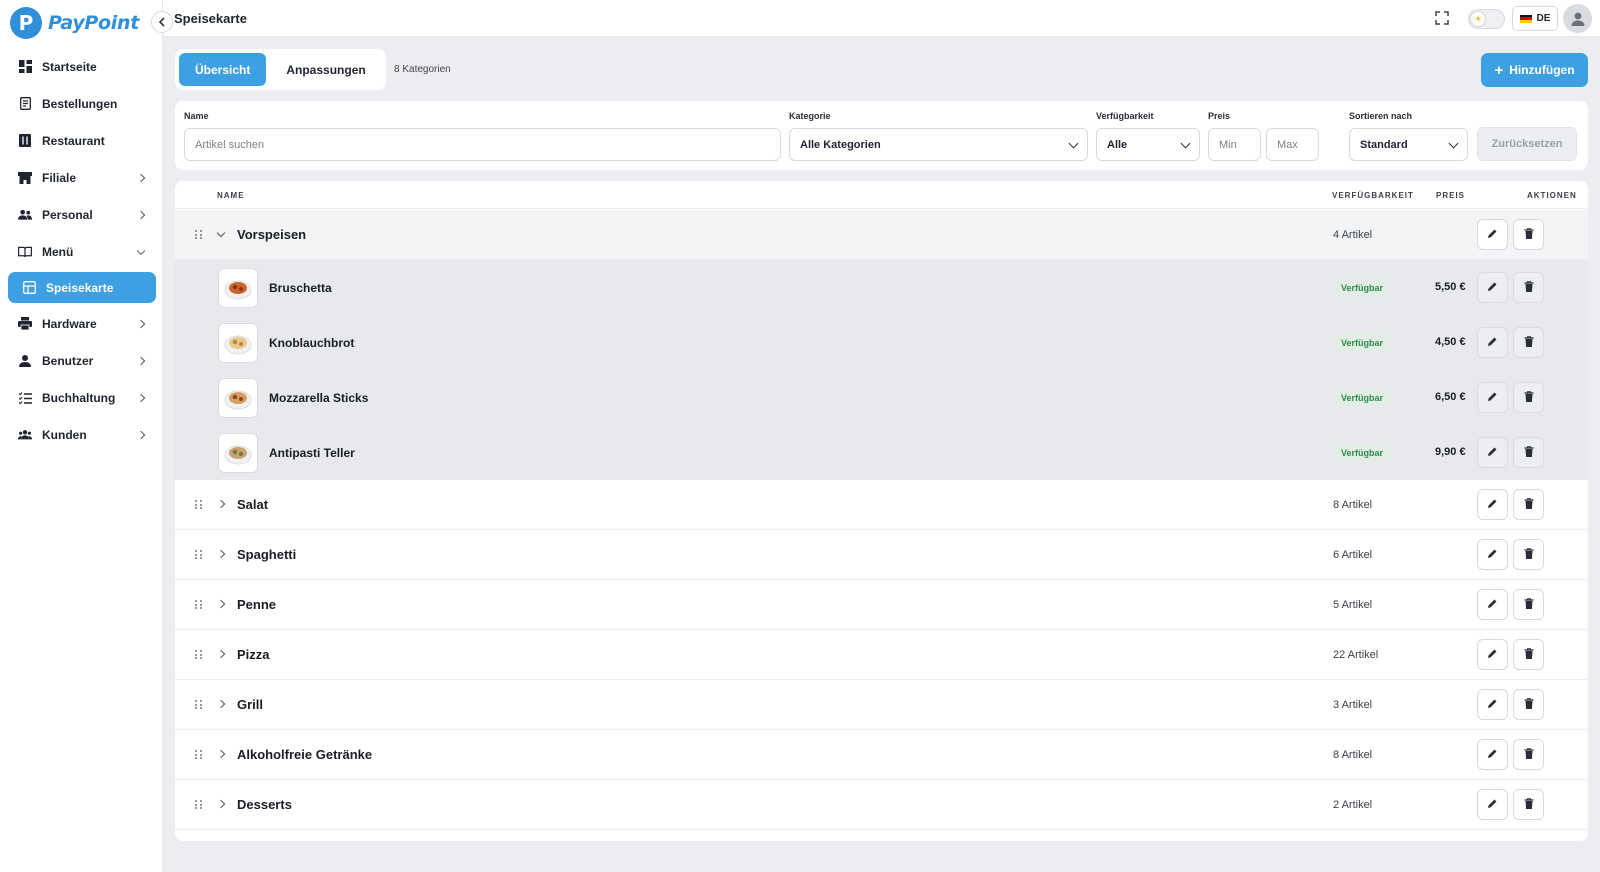 Image resolution: width=1600 pixels, height=872 pixels. What do you see at coordinates (881, 505) in the screenshot?
I see `category-row: Salat 8 Artikel` at bounding box center [881, 505].